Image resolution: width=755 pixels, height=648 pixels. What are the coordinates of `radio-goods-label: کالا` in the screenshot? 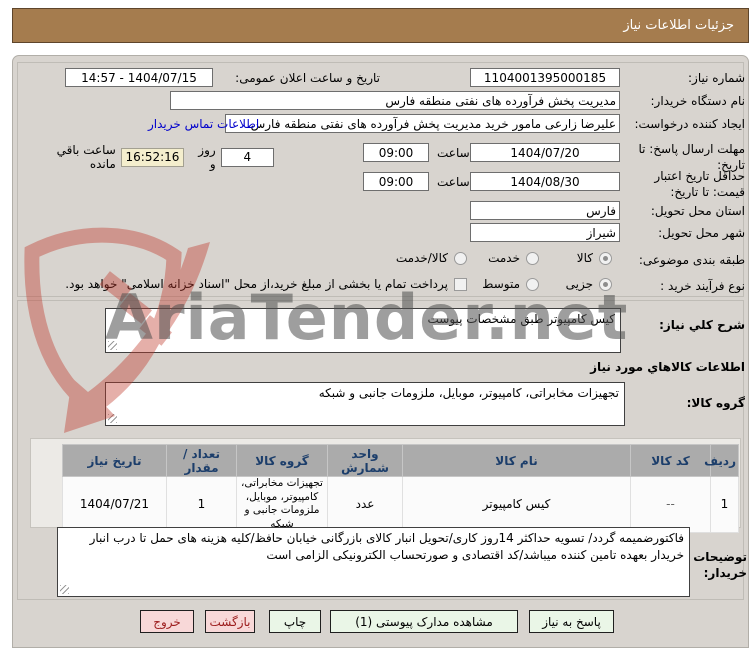 It's located at (584, 258).